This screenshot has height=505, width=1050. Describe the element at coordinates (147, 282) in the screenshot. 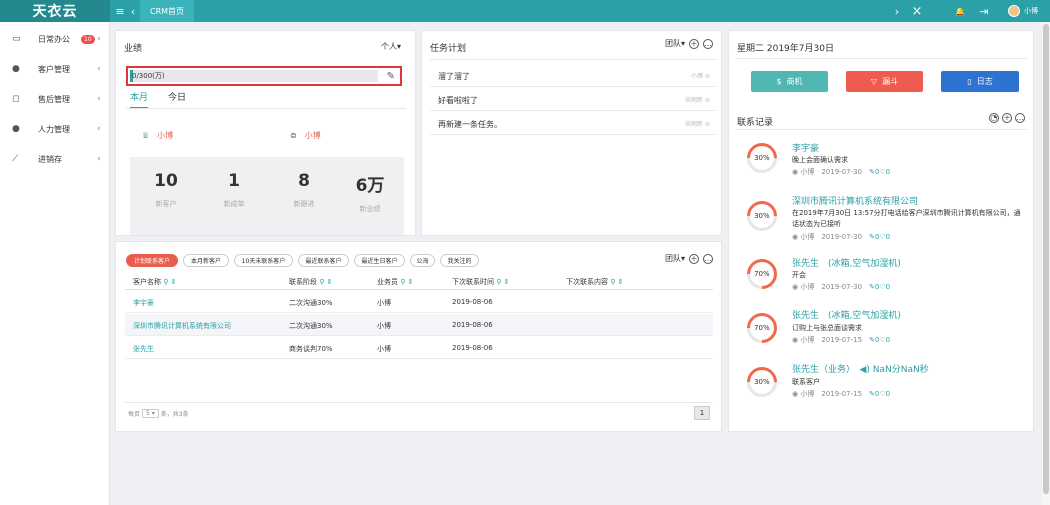

I see `column-label: 客户名称` at that location.